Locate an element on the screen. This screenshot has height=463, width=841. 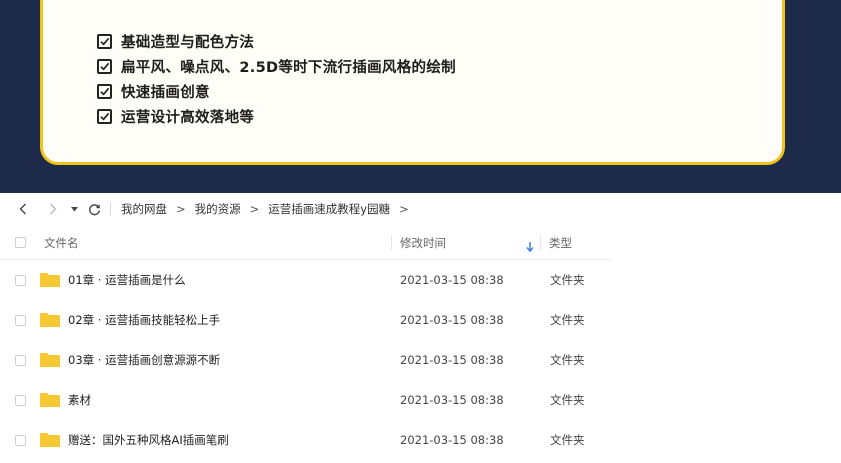
column-header-modified: 修改时间 is located at coordinates (423, 243).